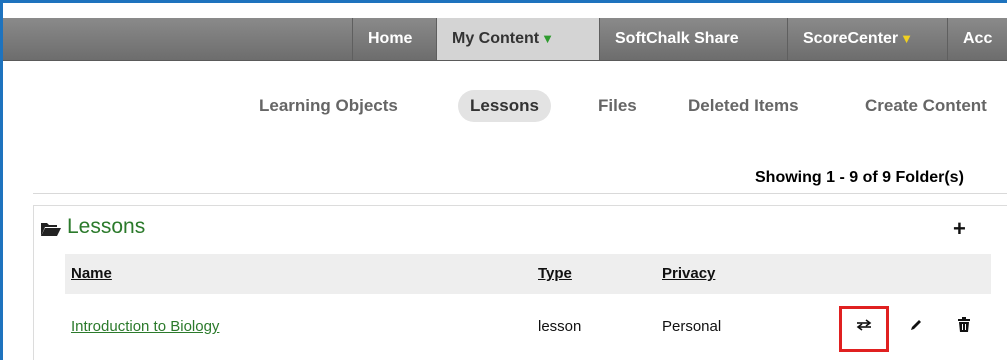 This screenshot has width=1007, height=360. Describe the element at coordinates (916, 325) in the screenshot. I see `edit-pencil-icon` at that location.